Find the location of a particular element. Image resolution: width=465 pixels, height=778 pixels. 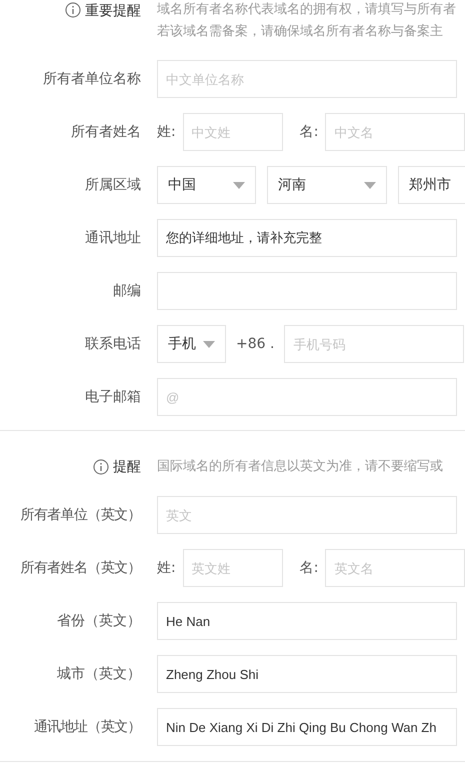

dropdown: 手机 is located at coordinates (191, 344).